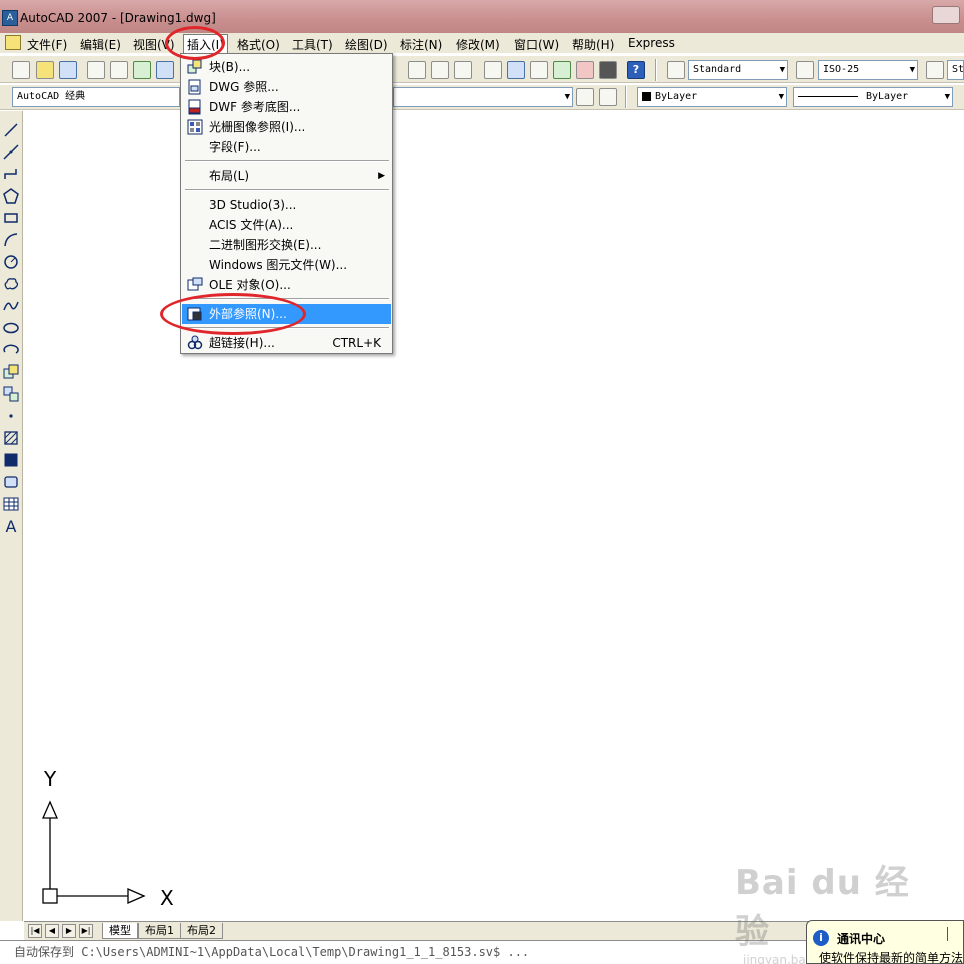 The width and height of the screenshot is (964, 964). Describe the element at coordinates (11, 262) in the screenshot. I see `circle-icon` at that location.